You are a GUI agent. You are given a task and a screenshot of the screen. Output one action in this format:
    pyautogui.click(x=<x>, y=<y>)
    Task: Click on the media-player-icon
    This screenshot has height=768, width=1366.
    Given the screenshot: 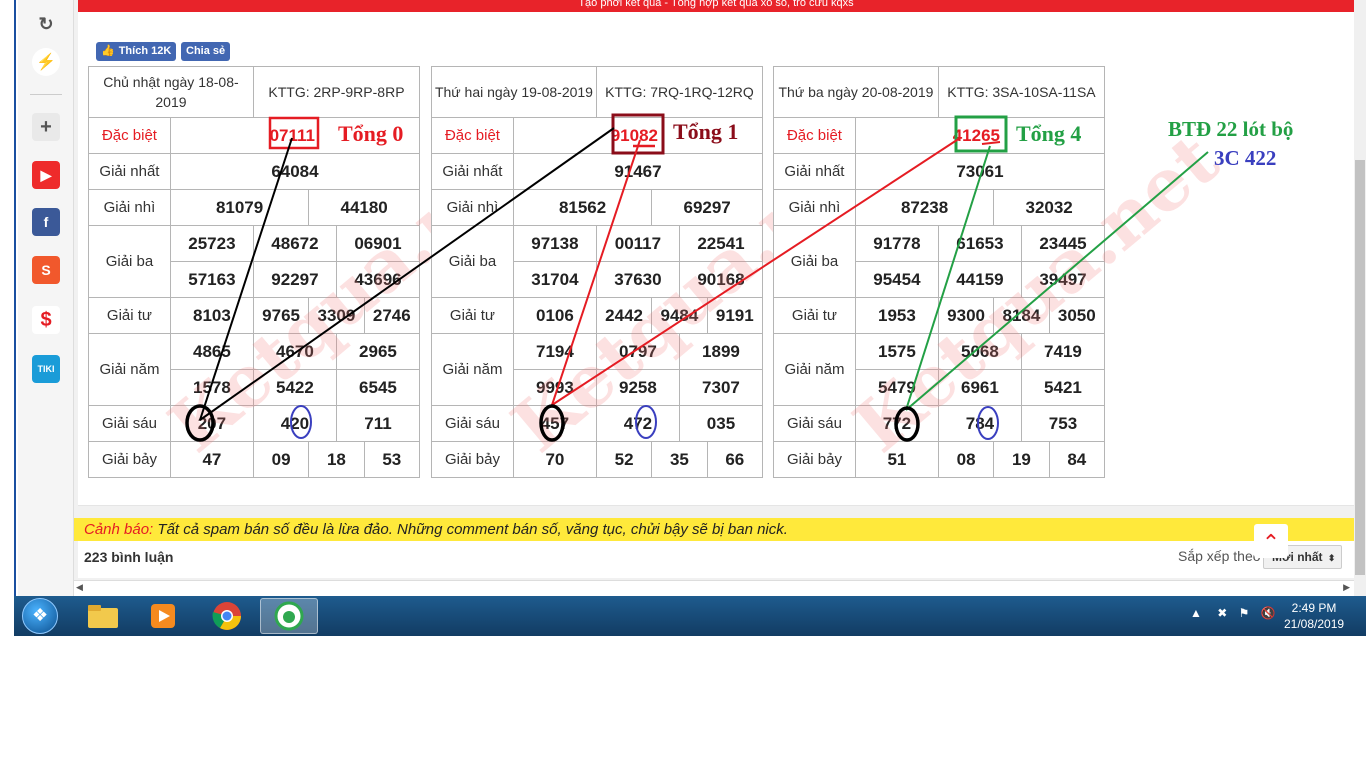 What is the action you would take?
    pyautogui.click(x=163, y=616)
    